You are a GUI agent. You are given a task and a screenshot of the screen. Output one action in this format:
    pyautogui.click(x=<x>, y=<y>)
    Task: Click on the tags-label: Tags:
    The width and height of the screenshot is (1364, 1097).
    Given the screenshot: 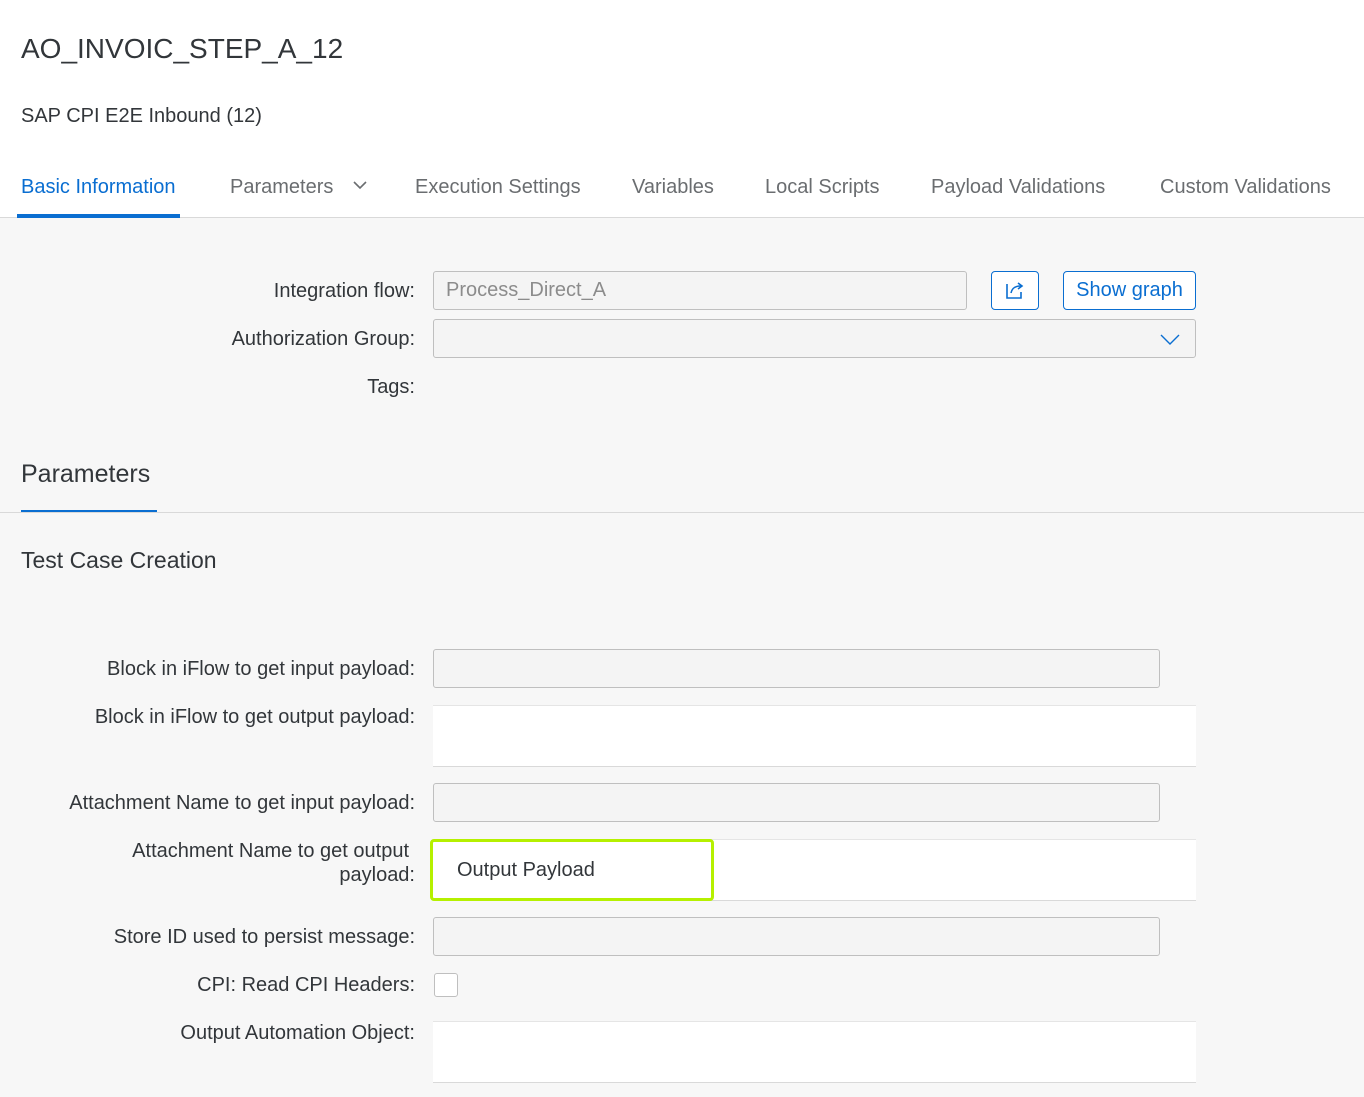 What is the action you would take?
    pyautogui.click(x=391, y=387)
    